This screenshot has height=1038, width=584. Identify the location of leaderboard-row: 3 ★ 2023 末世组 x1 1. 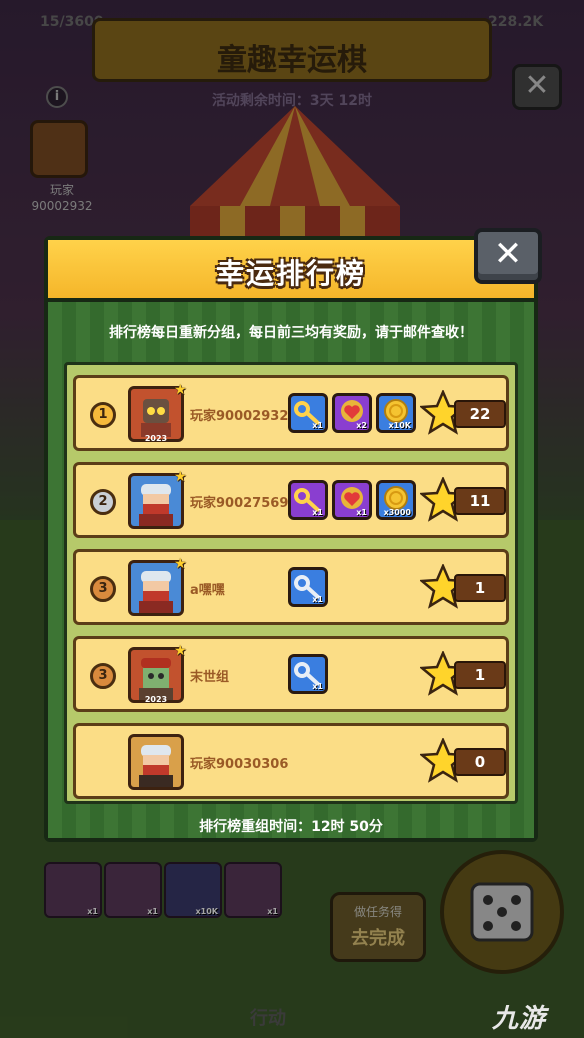
(291, 674).